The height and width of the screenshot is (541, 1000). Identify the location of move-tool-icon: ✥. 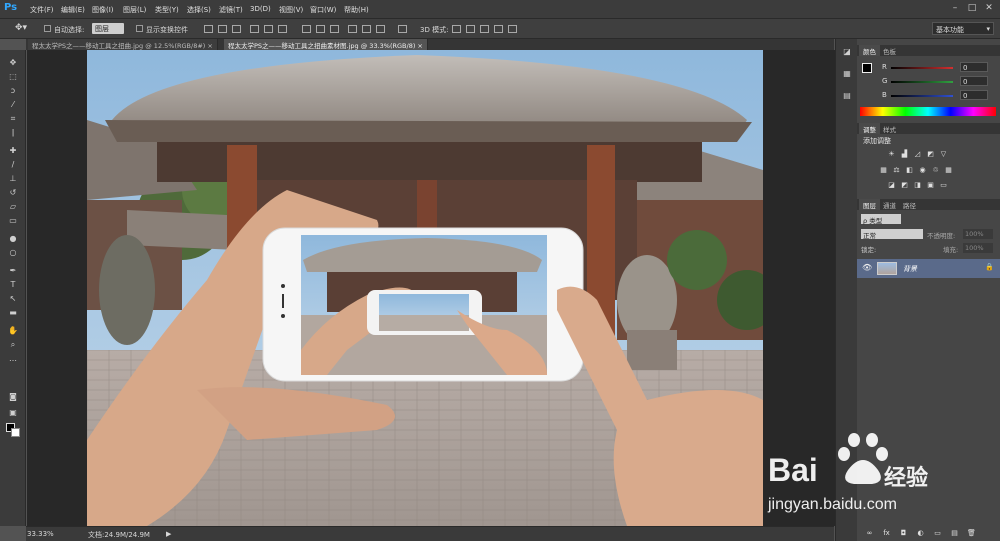
(13, 63).